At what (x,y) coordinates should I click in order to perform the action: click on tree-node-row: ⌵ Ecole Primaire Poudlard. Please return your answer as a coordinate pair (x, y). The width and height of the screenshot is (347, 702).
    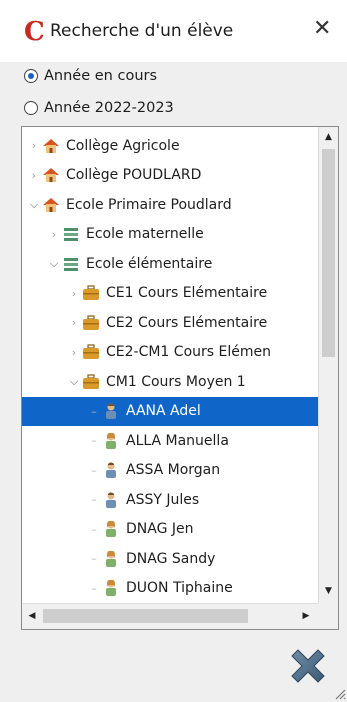
    Looking at the image, I should click on (170, 205).